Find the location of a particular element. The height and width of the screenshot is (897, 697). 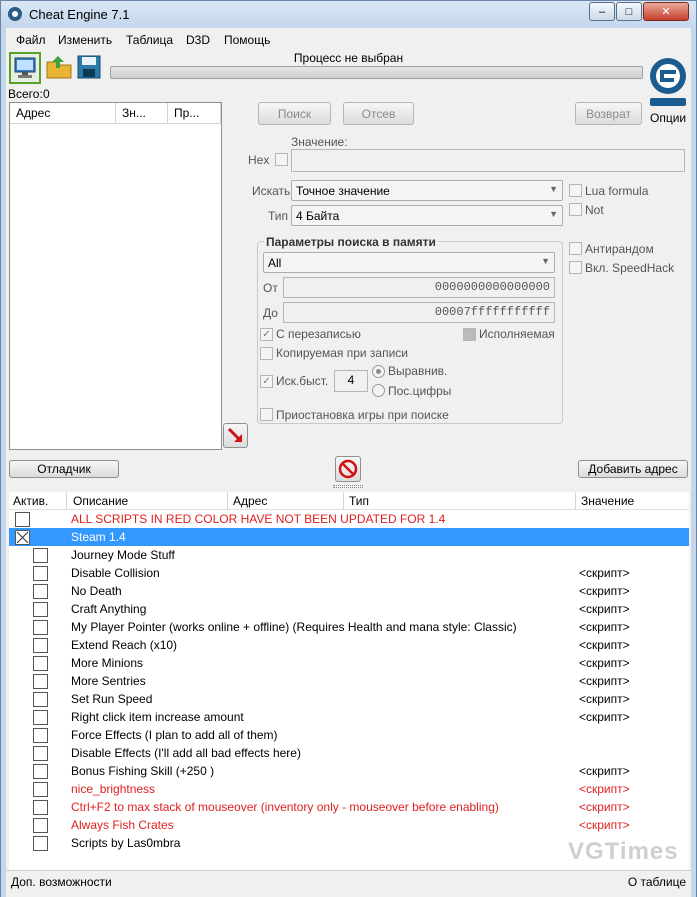

column-separator is located at coordinates (575, 501).